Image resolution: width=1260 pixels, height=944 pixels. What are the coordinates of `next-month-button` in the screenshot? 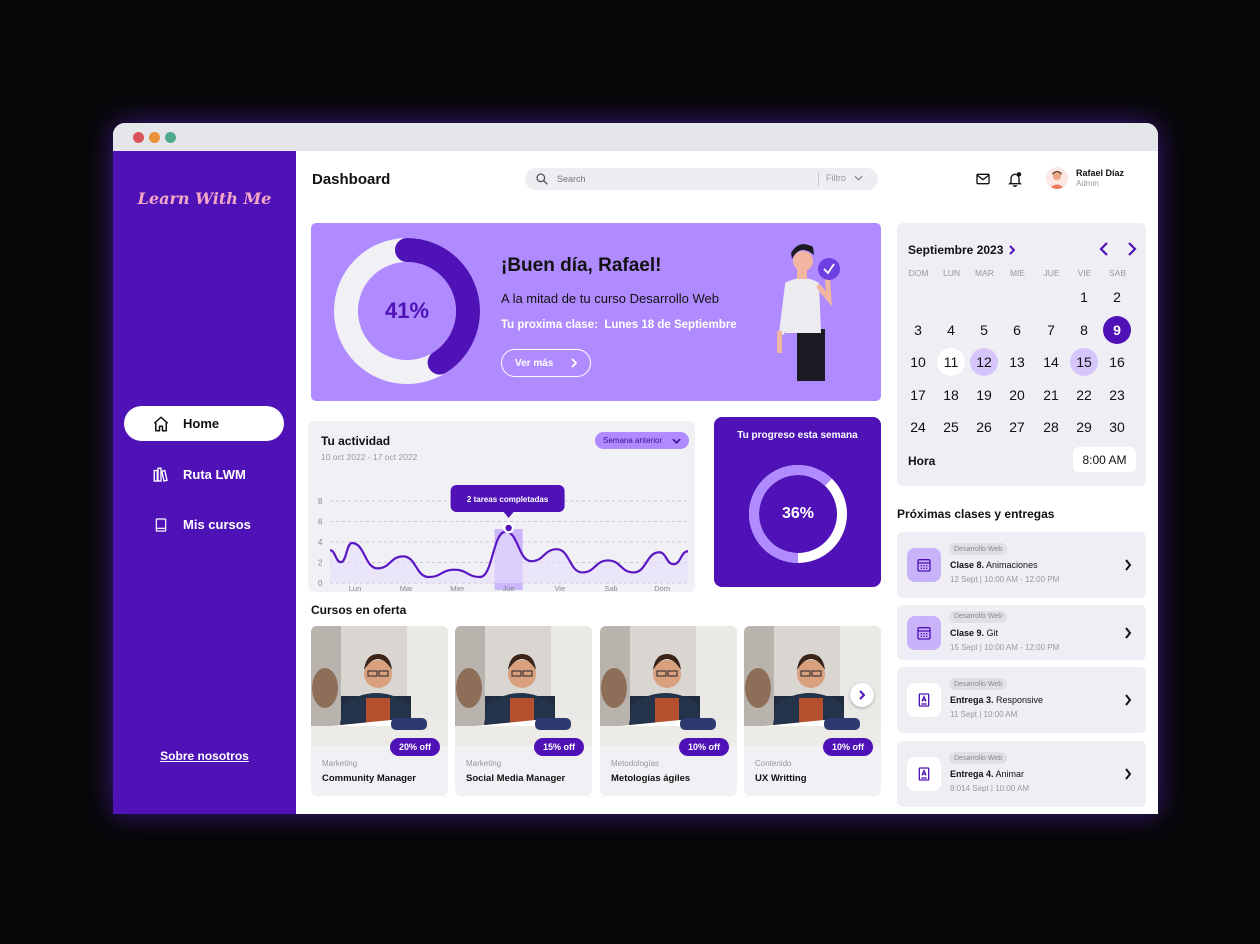 It's located at (1132, 249).